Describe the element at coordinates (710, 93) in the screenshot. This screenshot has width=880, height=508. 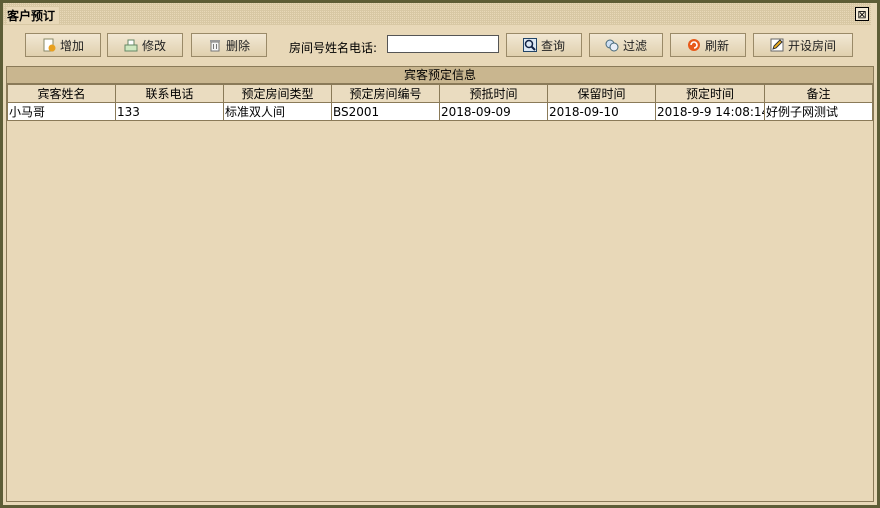
I see `column-header: 预定时间` at that location.